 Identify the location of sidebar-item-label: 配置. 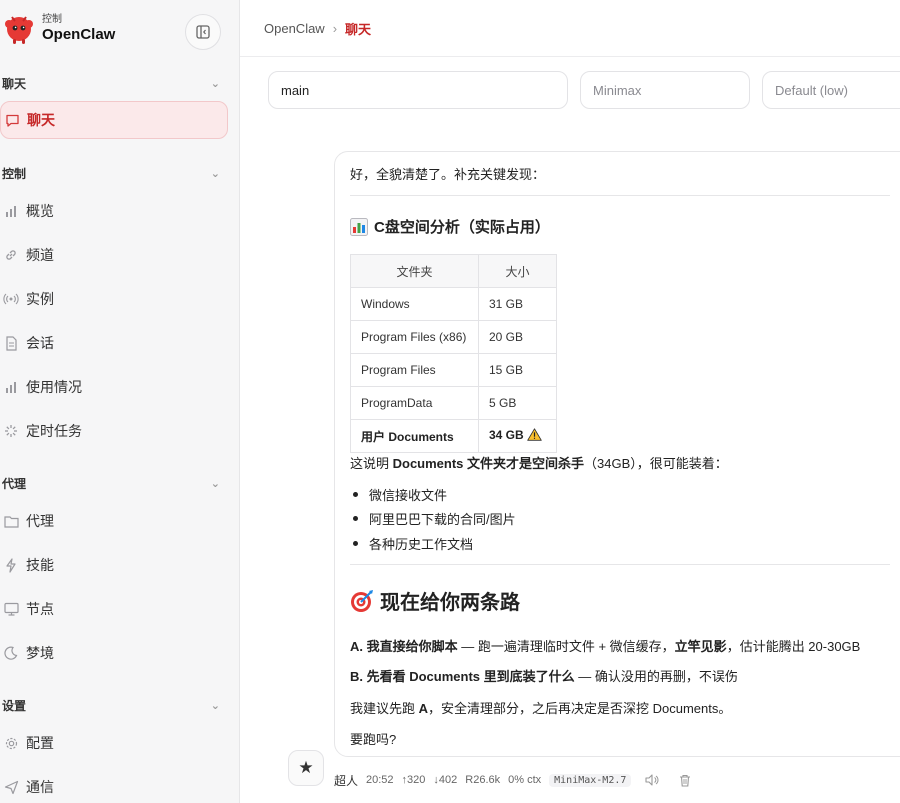
(40, 743).